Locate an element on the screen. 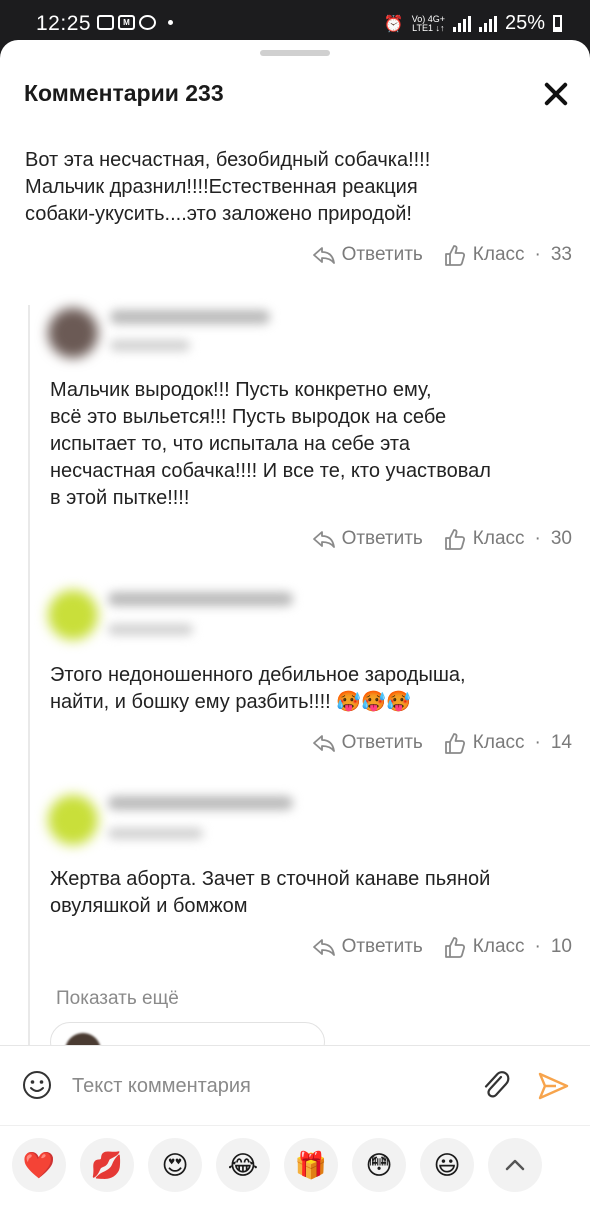  chevron-up-icon is located at coordinates (515, 1165).